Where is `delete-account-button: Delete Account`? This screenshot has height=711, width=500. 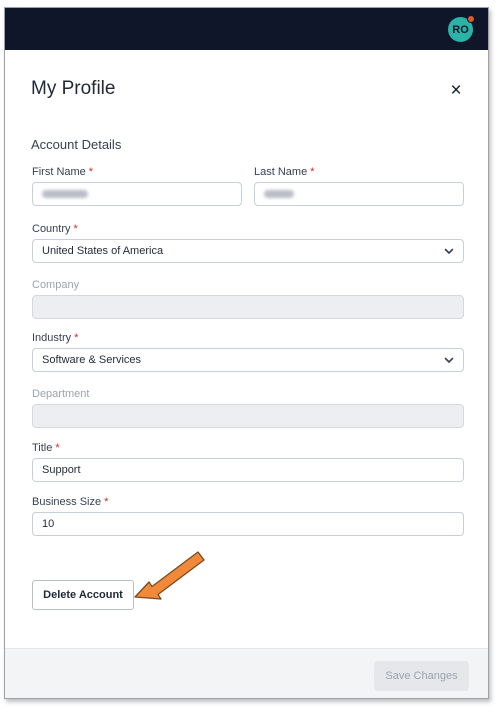
delete-account-button: Delete Account is located at coordinates (83, 595).